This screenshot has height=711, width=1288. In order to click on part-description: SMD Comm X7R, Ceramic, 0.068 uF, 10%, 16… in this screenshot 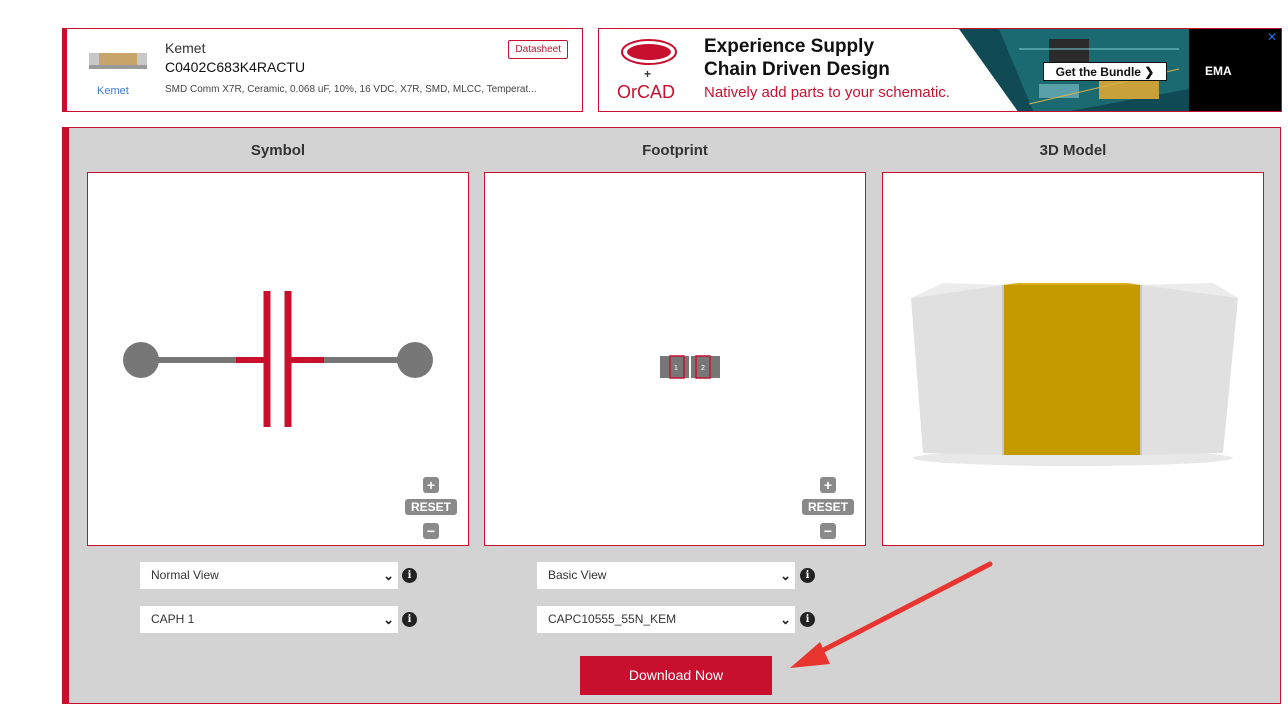, I will do `click(351, 89)`.